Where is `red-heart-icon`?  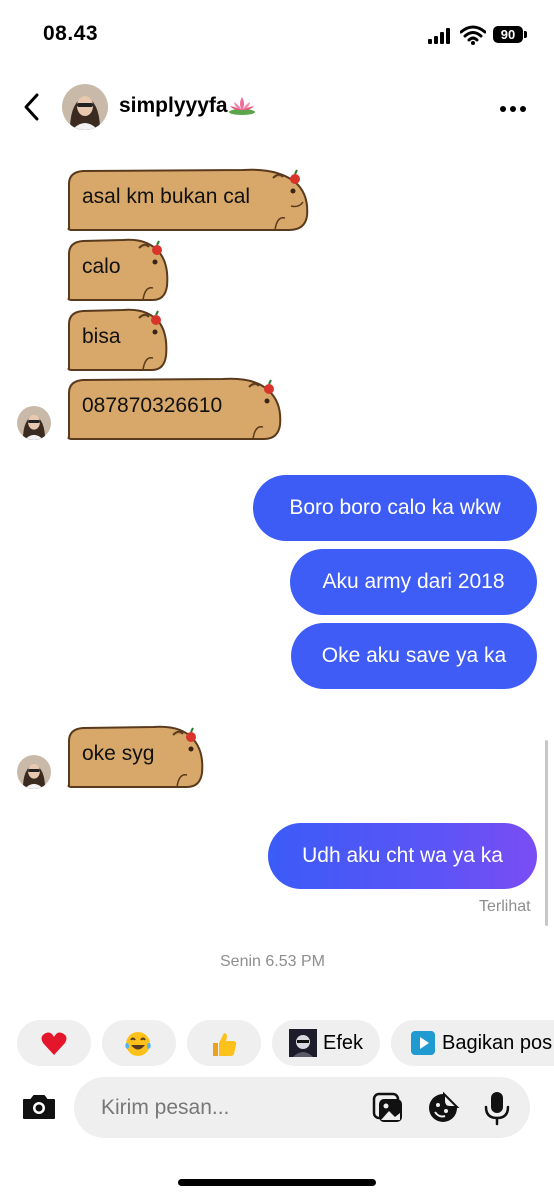
red-heart-icon is located at coordinates (54, 1043).